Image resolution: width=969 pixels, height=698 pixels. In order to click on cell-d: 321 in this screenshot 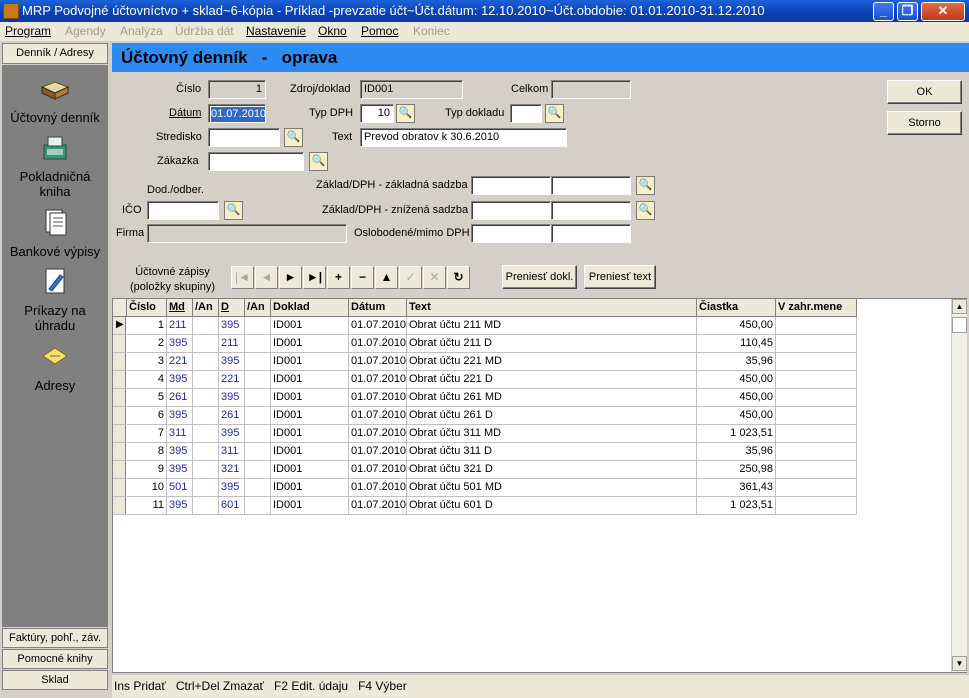, I will do `click(232, 470)`.